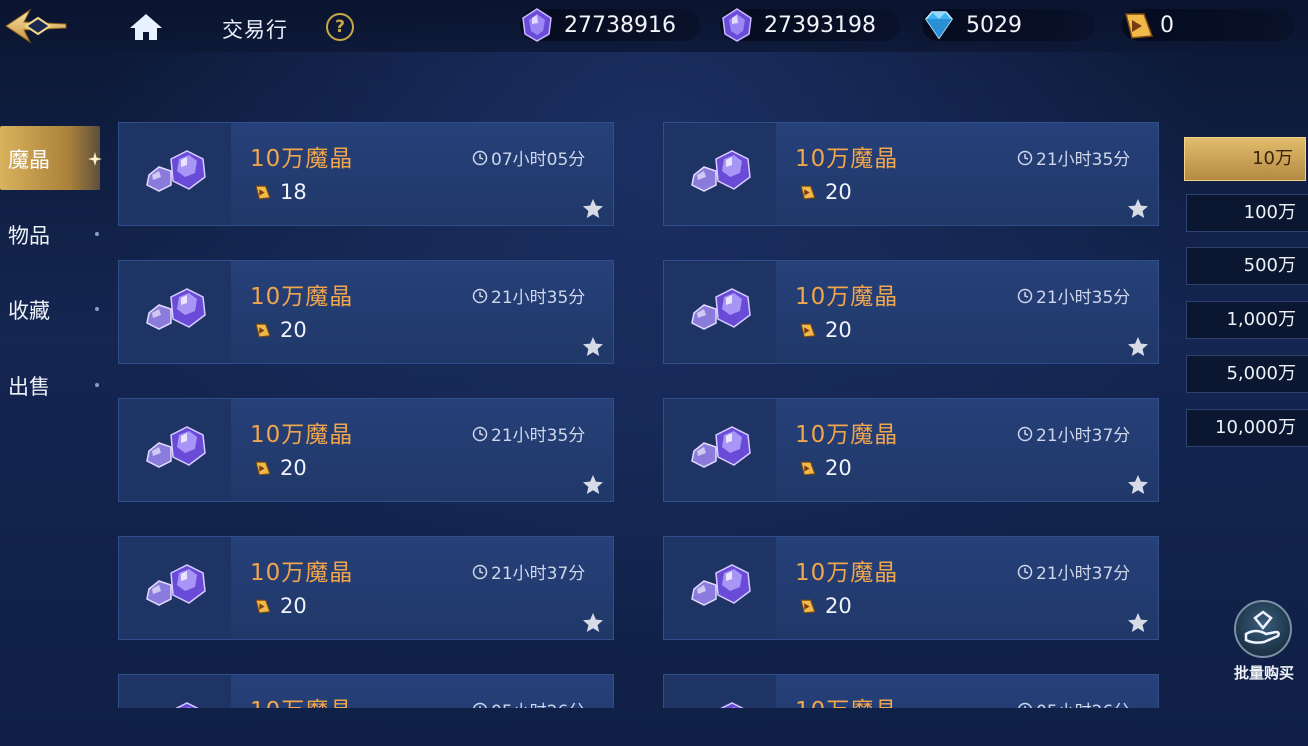 The height and width of the screenshot is (746, 1308). I want to click on top-bar: 交易行 ? 27738916 27393198 5029 0, so click(654, 26).